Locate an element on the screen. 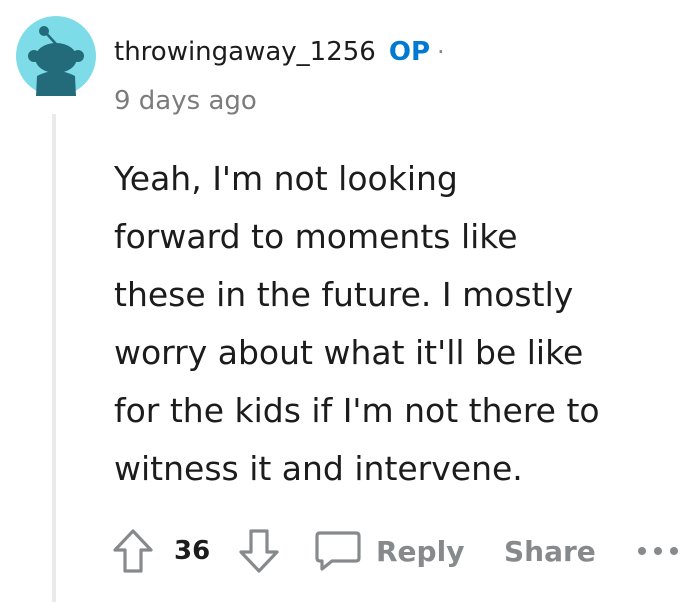 This screenshot has width=700, height=602. ellipsis-icon is located at coordinates (658, 551).